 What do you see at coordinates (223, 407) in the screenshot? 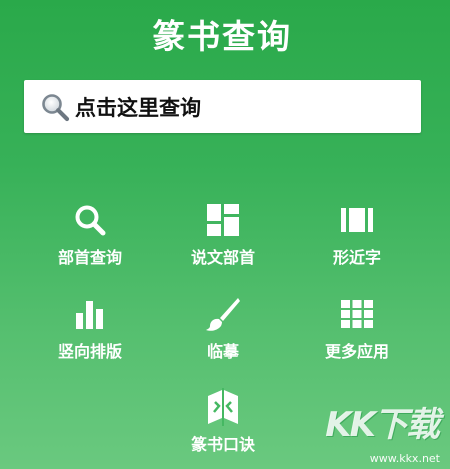
I see `book-icon` at bounding box center [223, 407].